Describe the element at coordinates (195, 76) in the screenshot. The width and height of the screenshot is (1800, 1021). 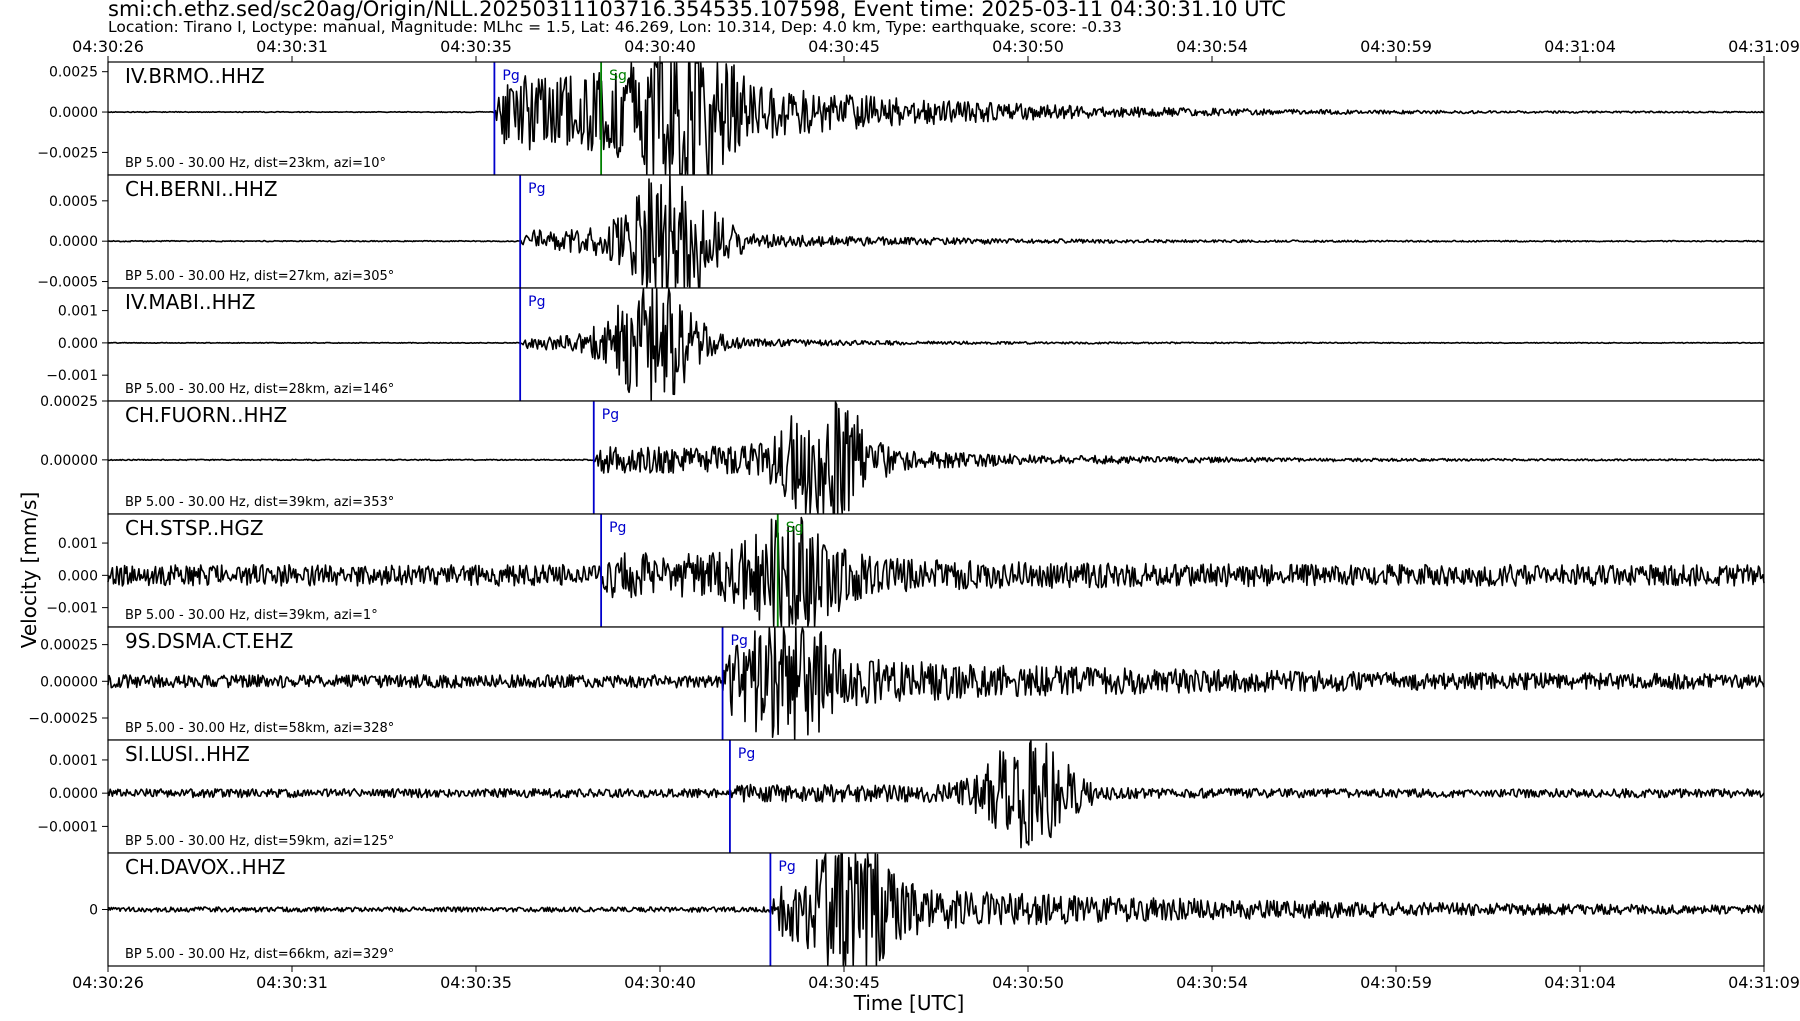
I see `station-label: IV.BRMO..HHZ` at that location.